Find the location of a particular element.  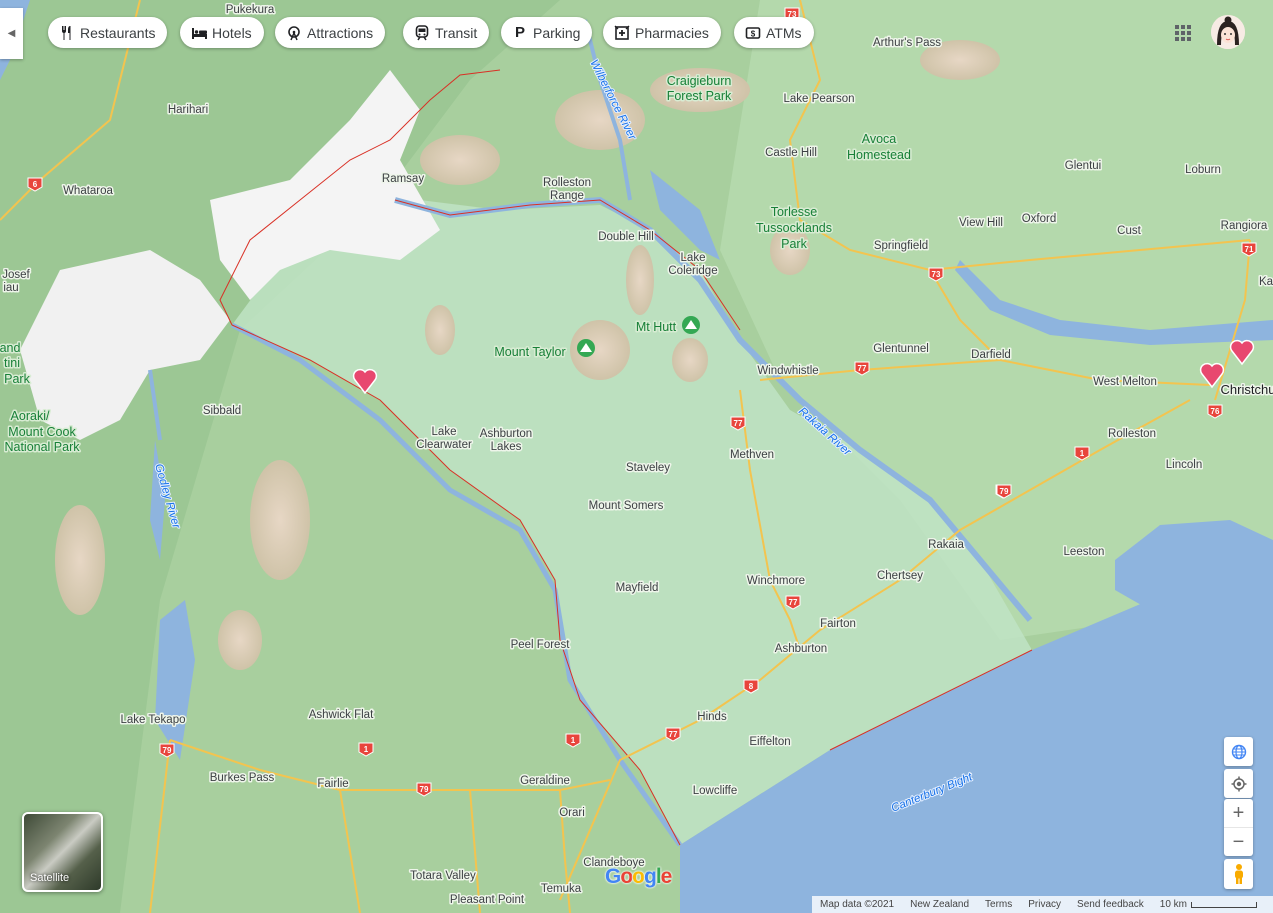

place-label: Rolleston is located at coordinates (567, 183).